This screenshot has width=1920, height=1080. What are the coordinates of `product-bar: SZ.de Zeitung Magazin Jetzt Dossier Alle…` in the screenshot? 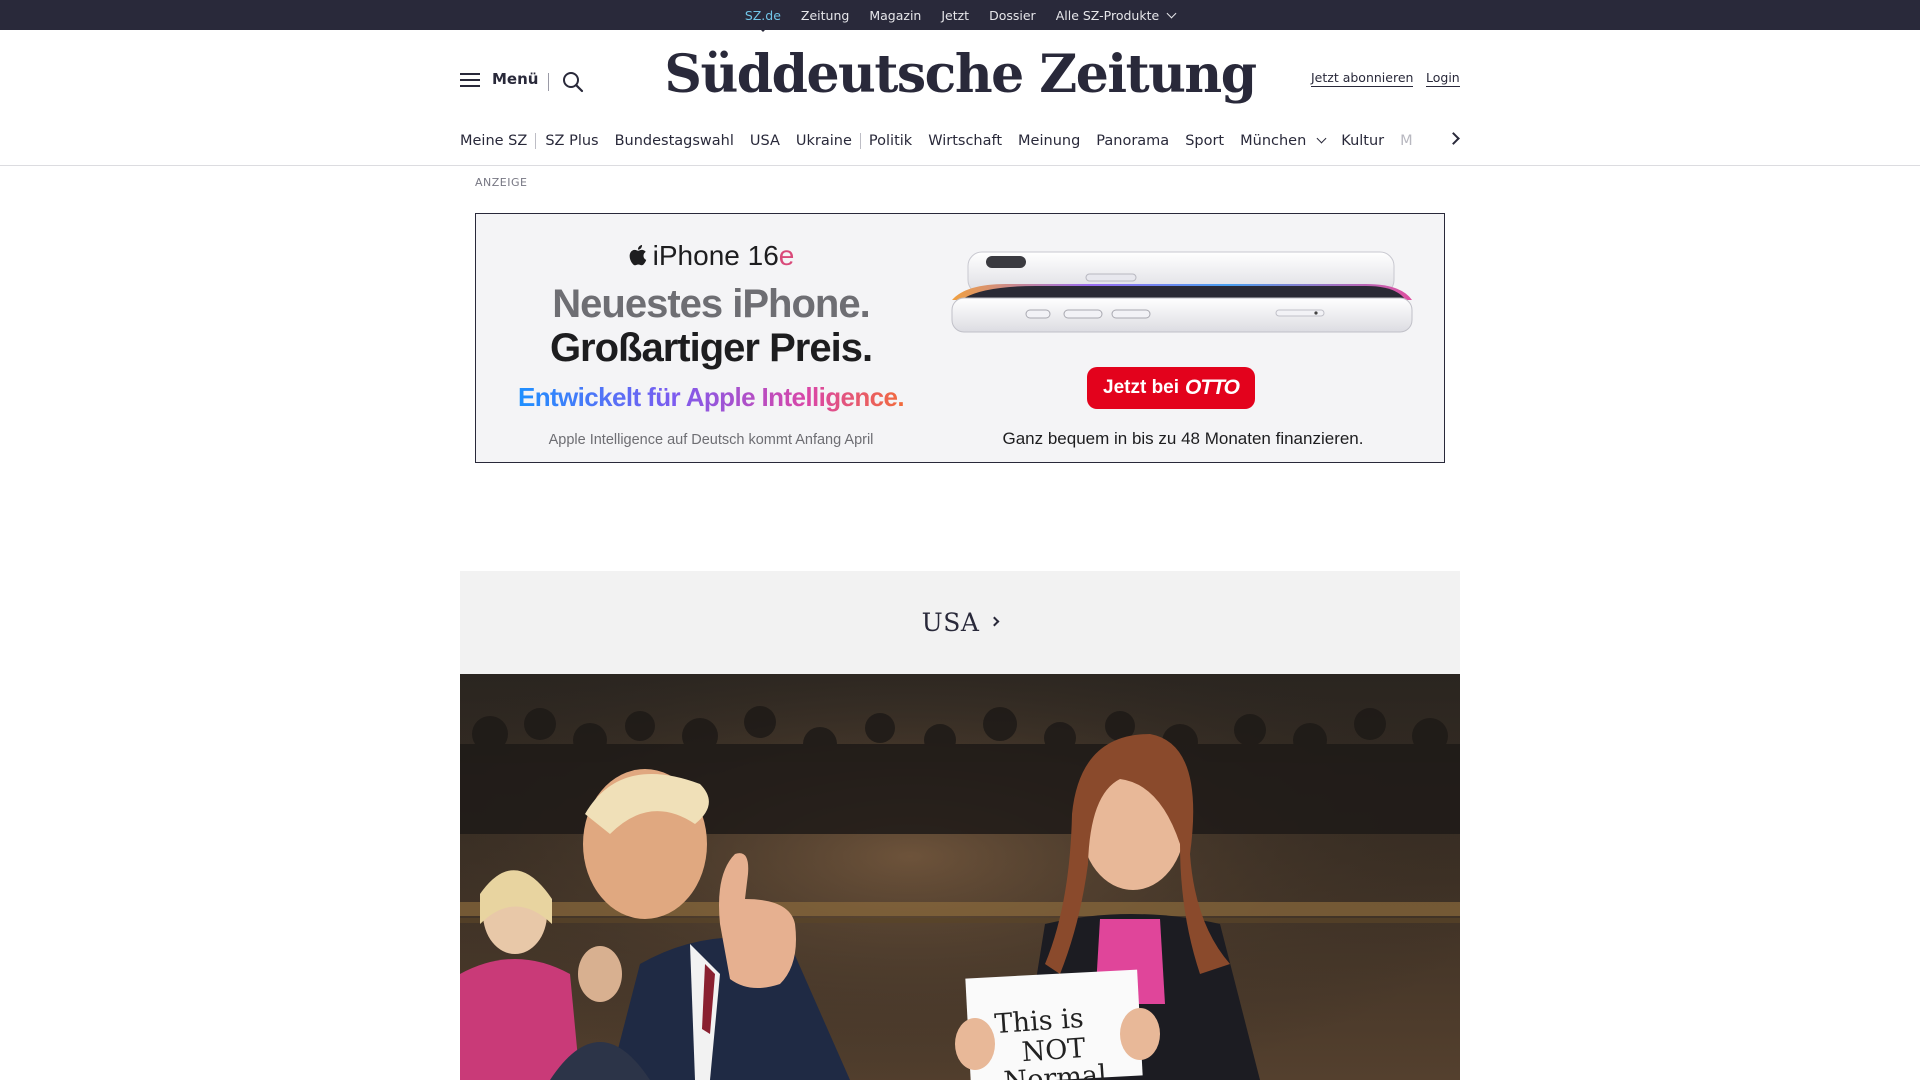 It's located at (960, 15).